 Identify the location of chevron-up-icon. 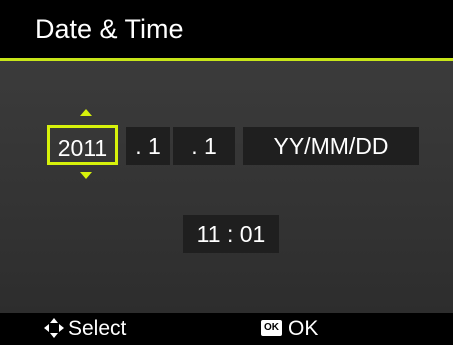
(86, 112).